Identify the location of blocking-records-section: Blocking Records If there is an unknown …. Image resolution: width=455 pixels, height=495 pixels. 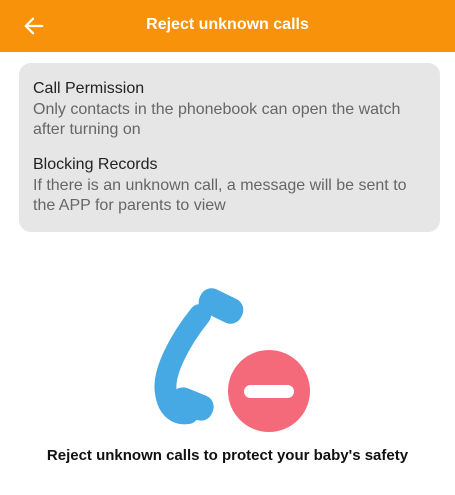
(229, 185).